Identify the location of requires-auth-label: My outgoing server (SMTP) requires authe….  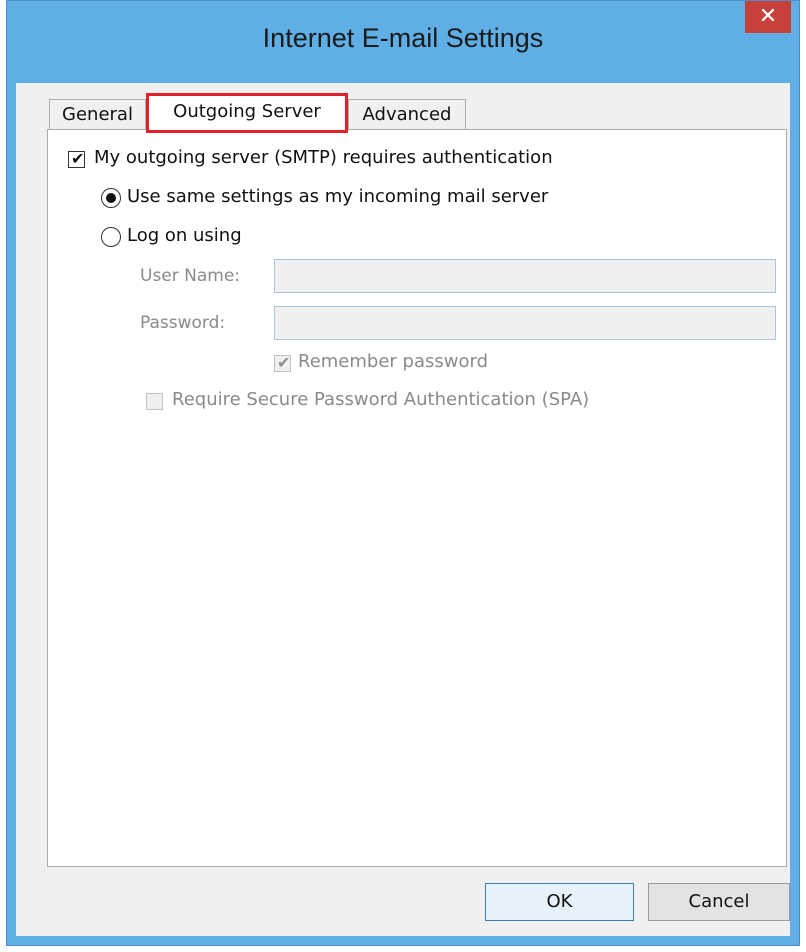
(323, 157).